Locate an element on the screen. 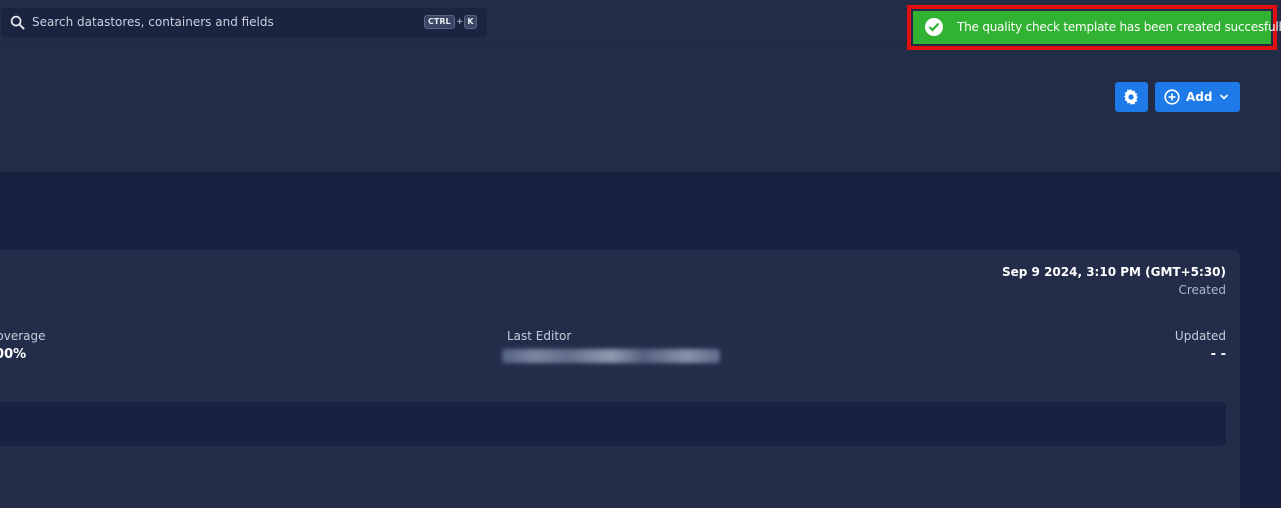 This screenshot has width=1281, height=508. add-button: Add is located at coordinates (1197, 97).